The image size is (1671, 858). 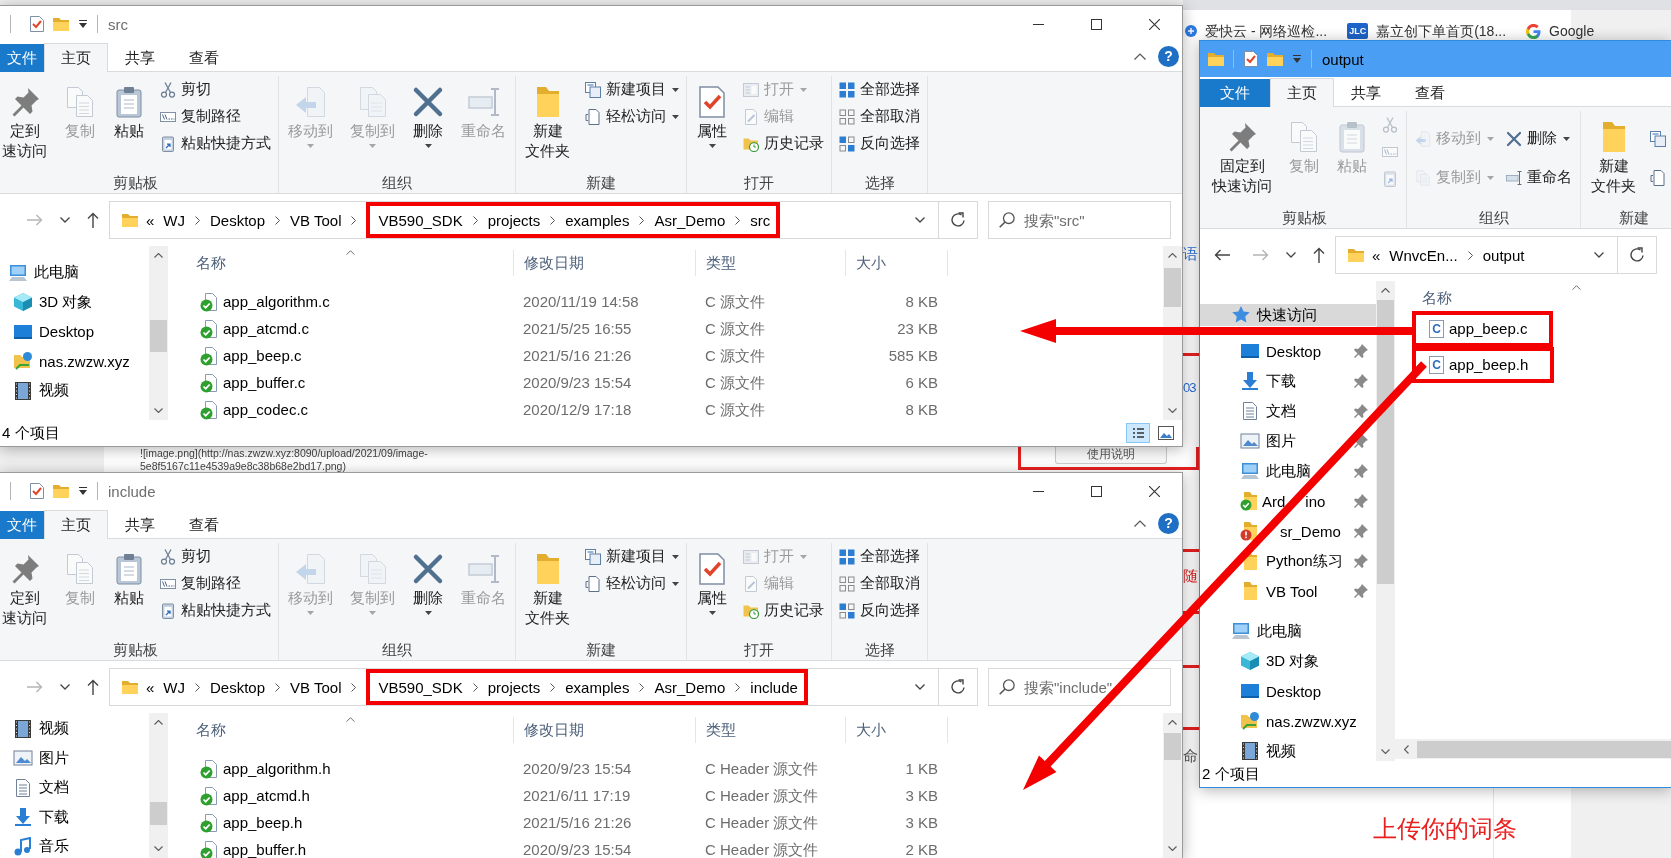 I want to click on details-view-icon, so click(x=1138, y=433).